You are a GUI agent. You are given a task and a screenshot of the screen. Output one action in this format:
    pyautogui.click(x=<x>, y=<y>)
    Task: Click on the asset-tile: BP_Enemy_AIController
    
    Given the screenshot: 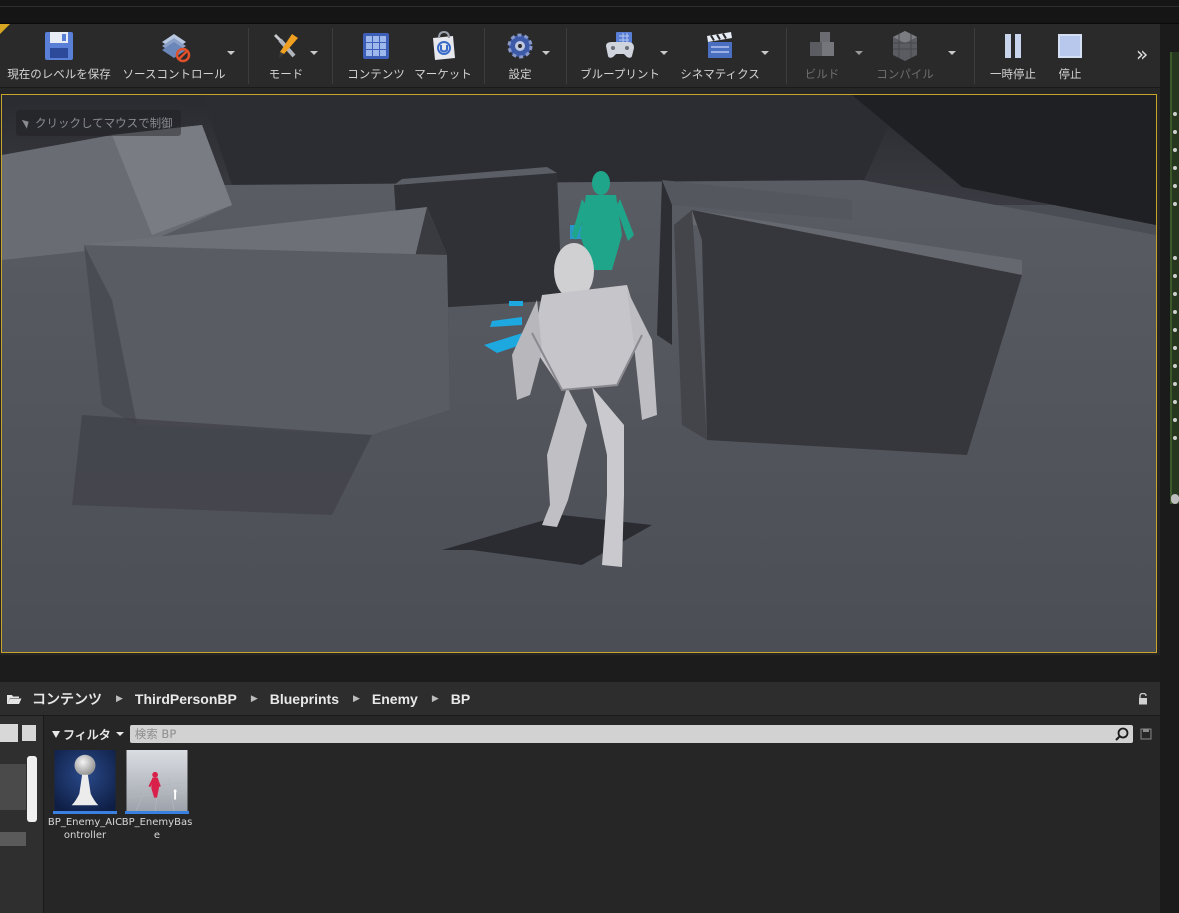 What is the action you would take?
    pyautogui.click(x=85, y=796)
    